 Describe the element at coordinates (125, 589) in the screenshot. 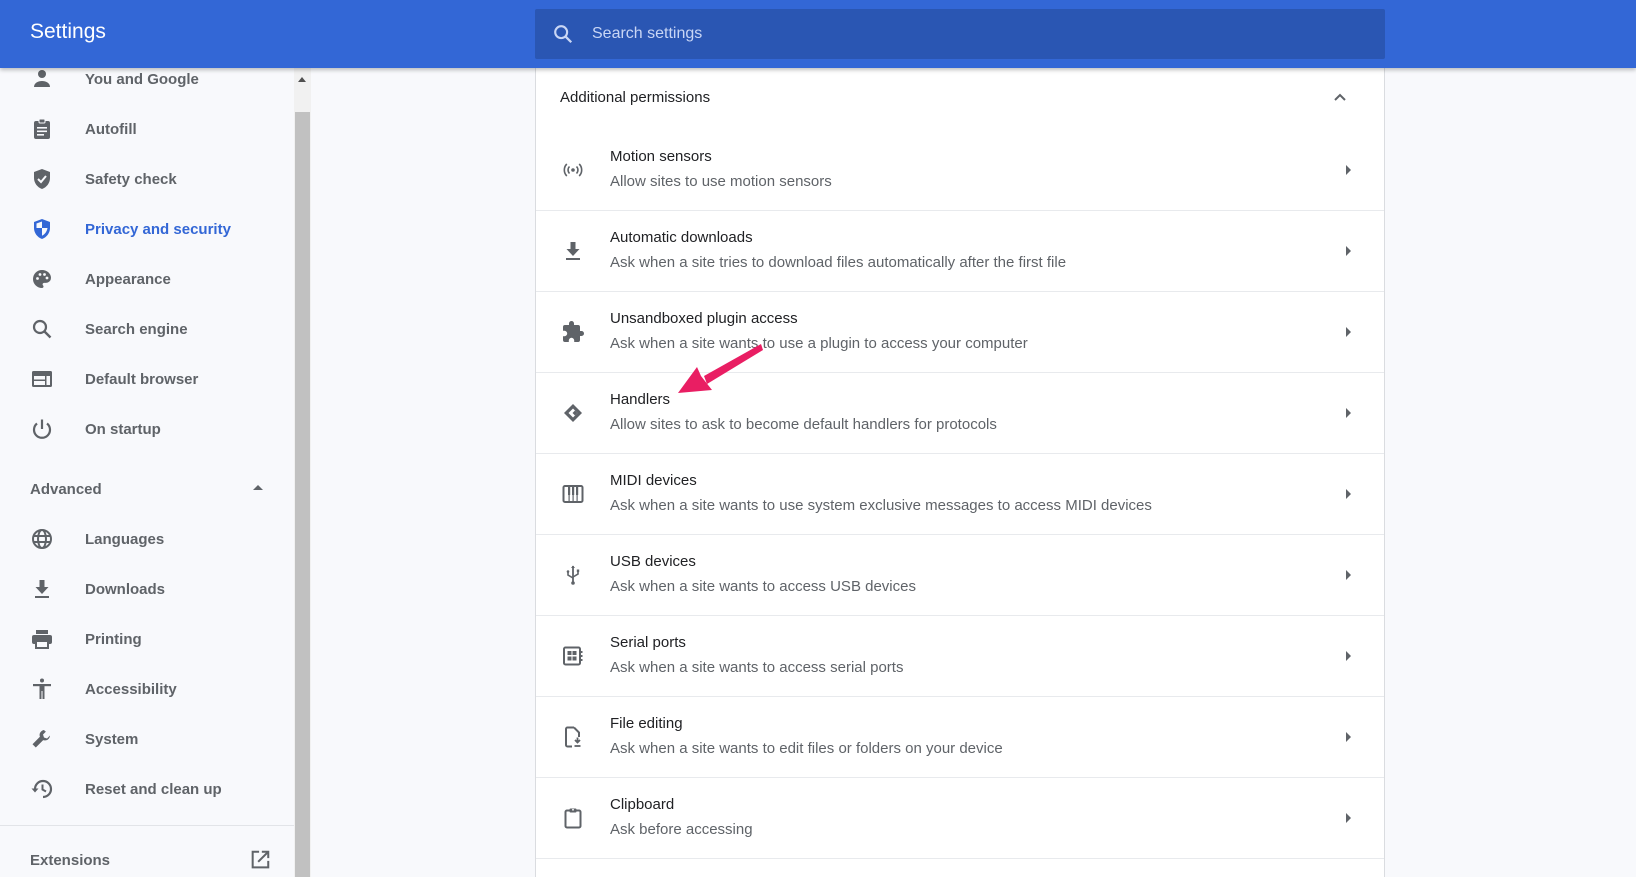

I see `sidebar-item-label: Downloads` at that location.